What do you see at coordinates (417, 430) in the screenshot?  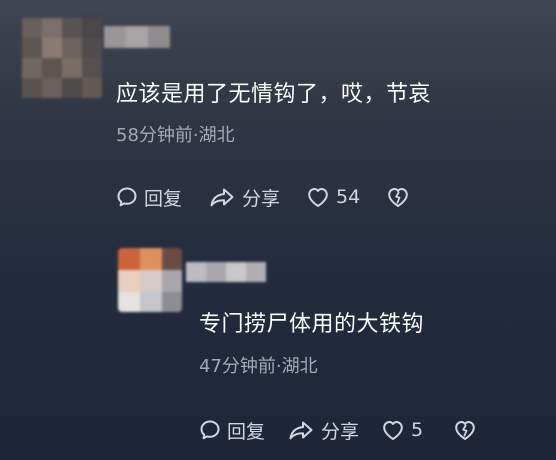 I see `like-count: 5` at bounding box center [417, 430].